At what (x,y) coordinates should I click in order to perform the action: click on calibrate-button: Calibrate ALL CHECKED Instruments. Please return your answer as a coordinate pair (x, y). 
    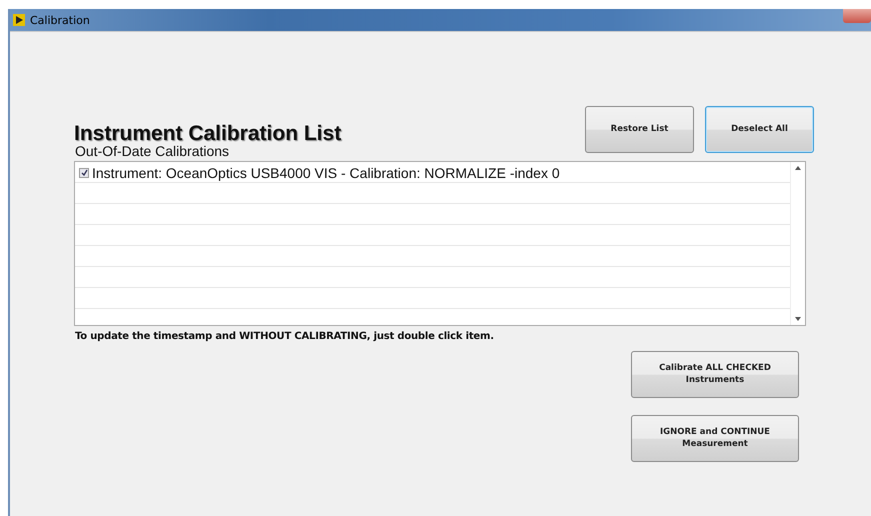
    Looking at the image, I should click on (715, 374).